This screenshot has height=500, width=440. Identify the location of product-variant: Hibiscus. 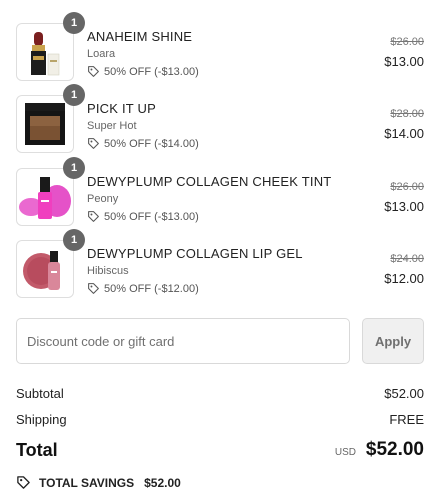
(108, 271).